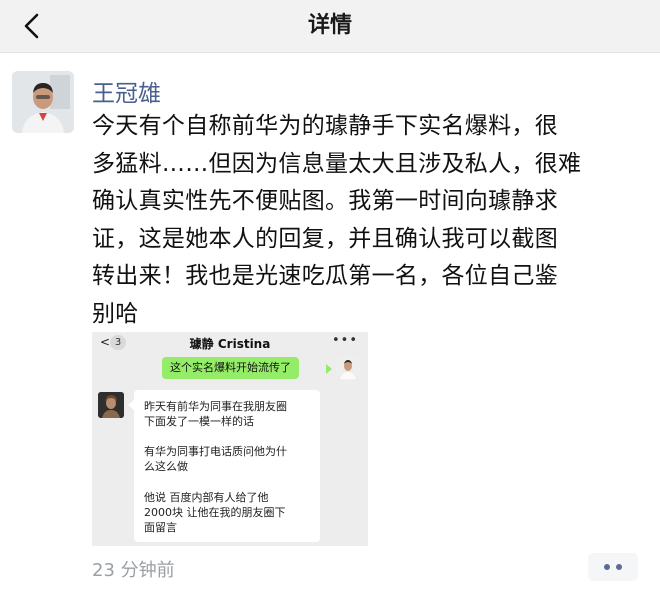 Image resolution: width=660 pixels, height=590 pixels. I want to click on post-line: 多猛料……但因为信息量太大且涉及私人，很难, so click(337, 163).